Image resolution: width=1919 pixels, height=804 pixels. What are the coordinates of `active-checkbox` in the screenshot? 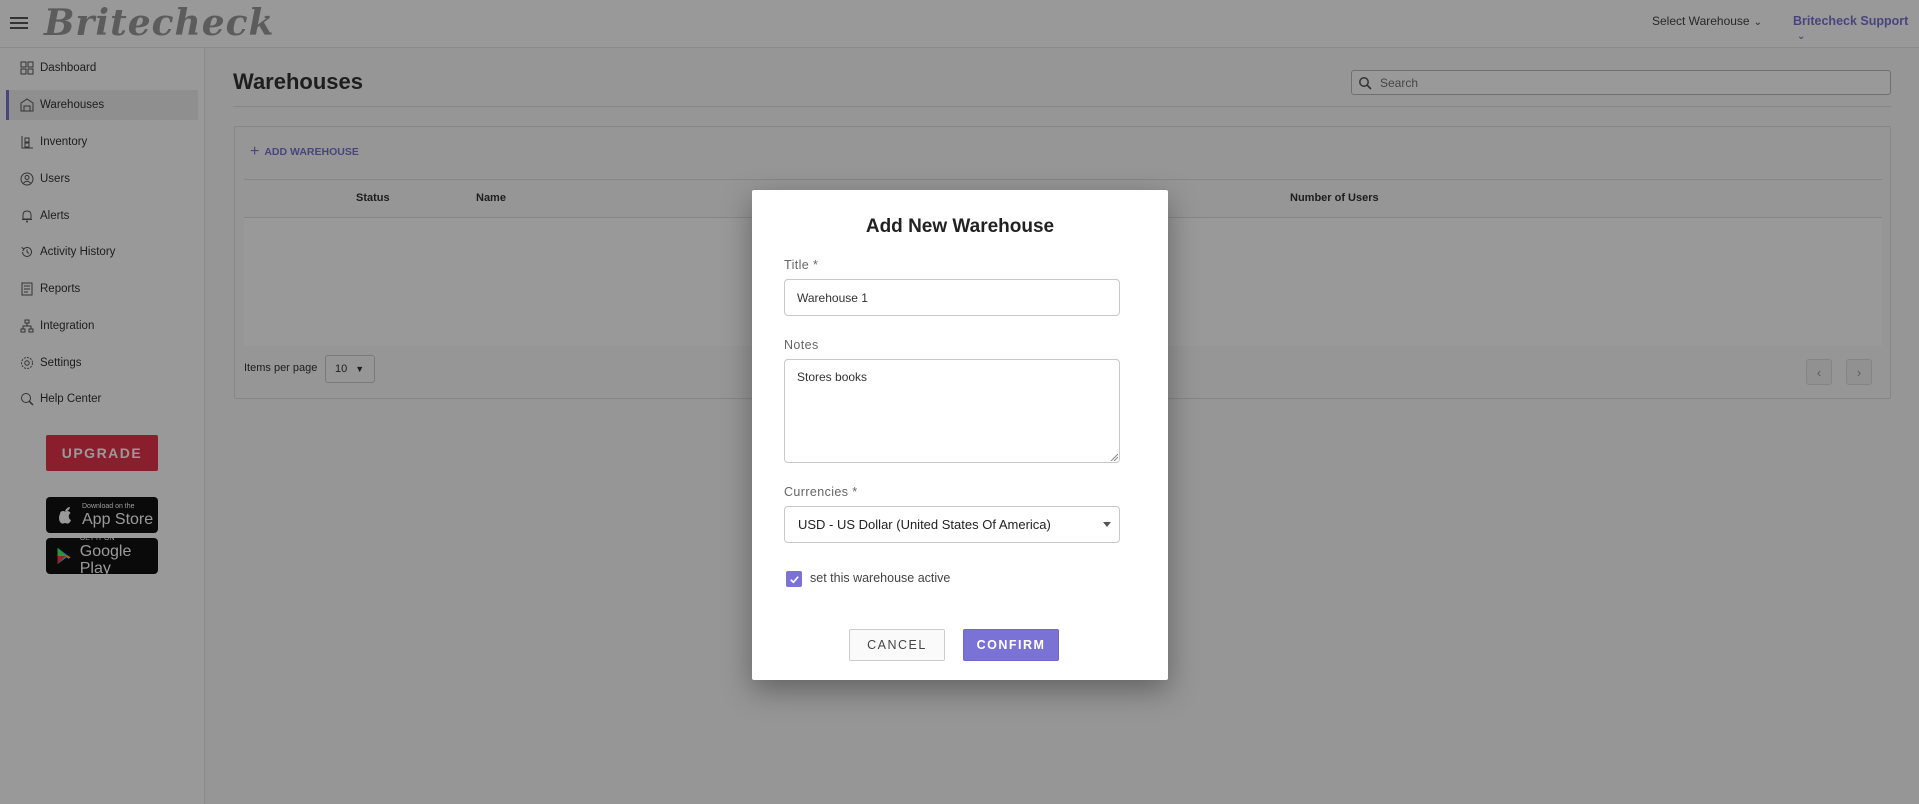 It's located at (794, 579).